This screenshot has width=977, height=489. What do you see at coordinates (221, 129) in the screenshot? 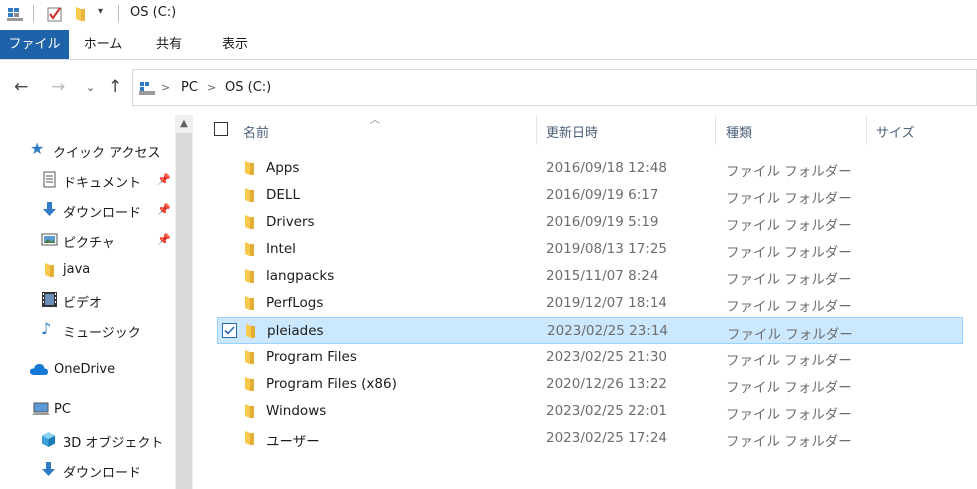
I see `select-all-checkbox` at bounding box center [221, 129].